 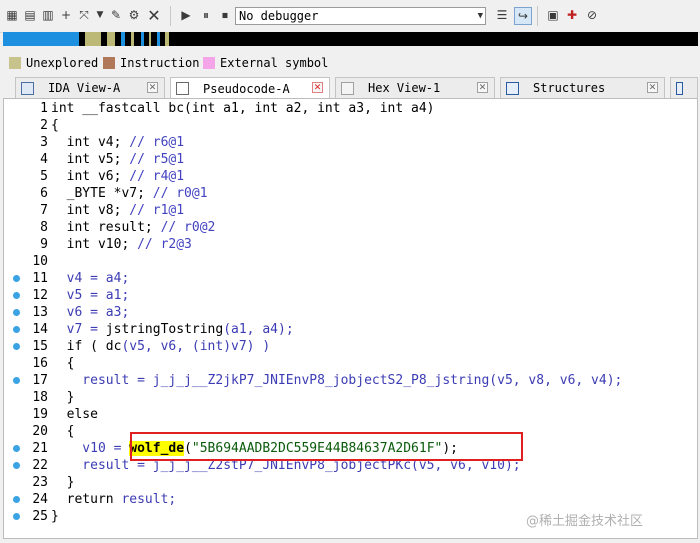 What do you see at coordinates (225, 15) in the screenshot?
I see `stop-icon: ⏹` at bounding box center [225, 15].